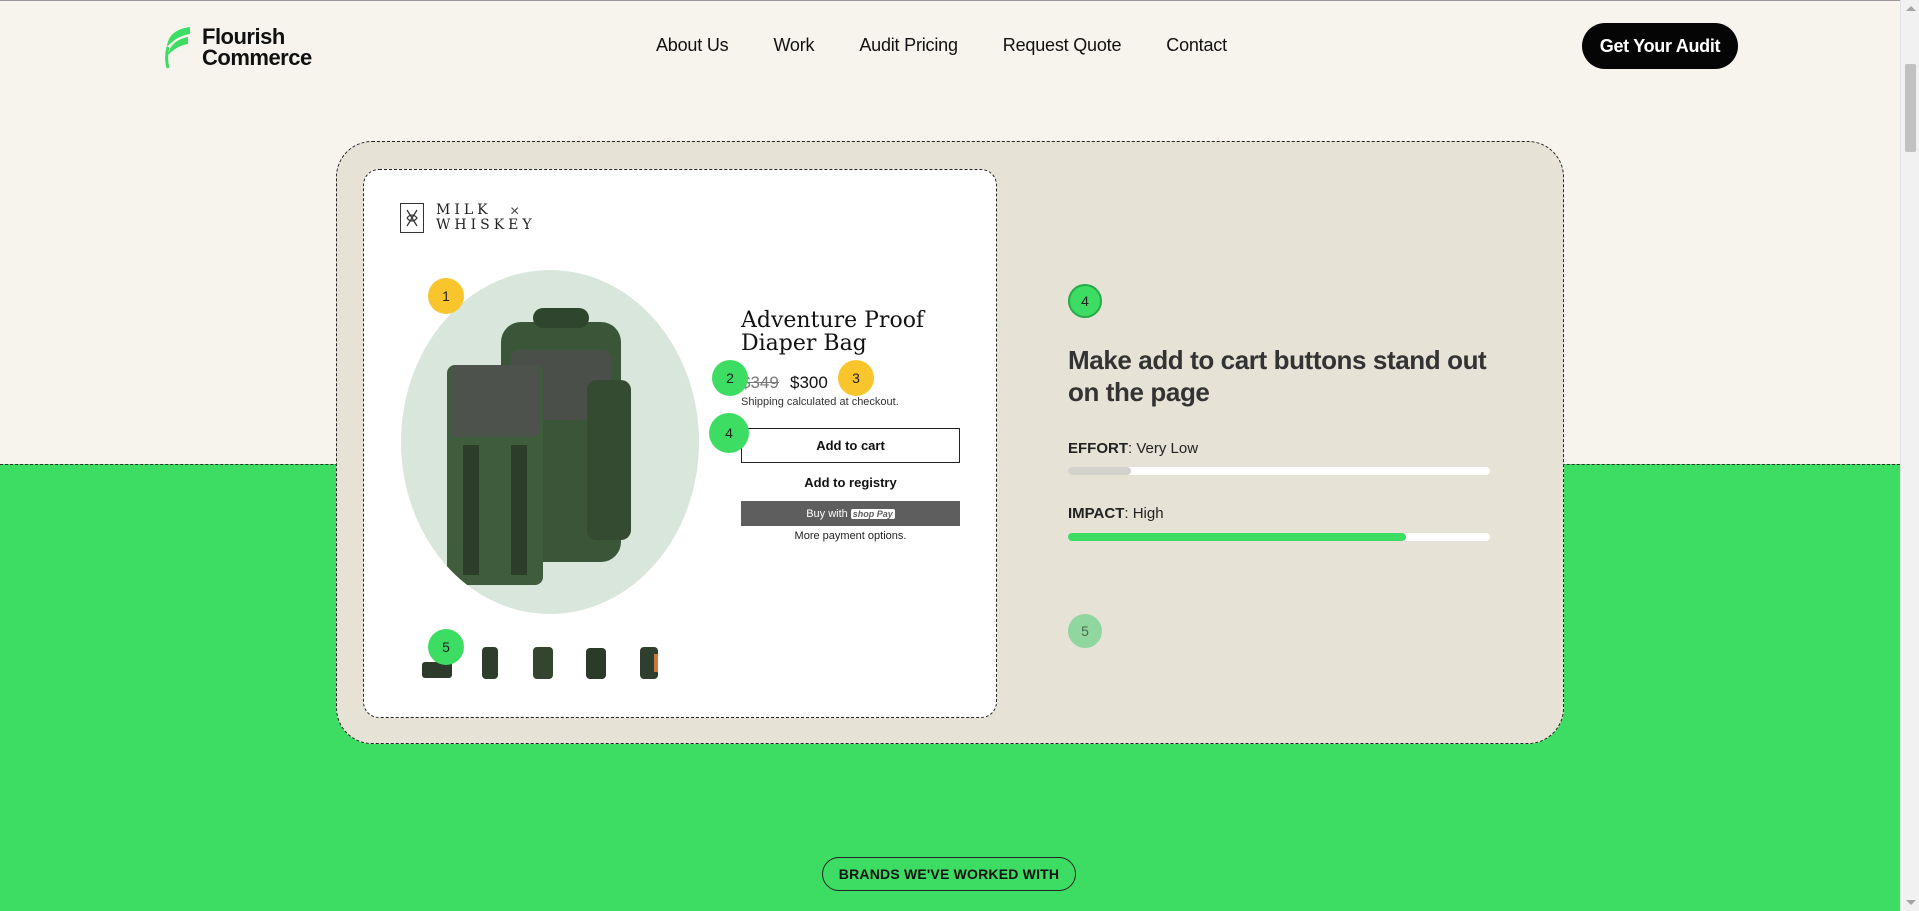 The image size is (1919, 911). I want to click on logo-wordmark: Flourish Commerce, so click(257, 47).